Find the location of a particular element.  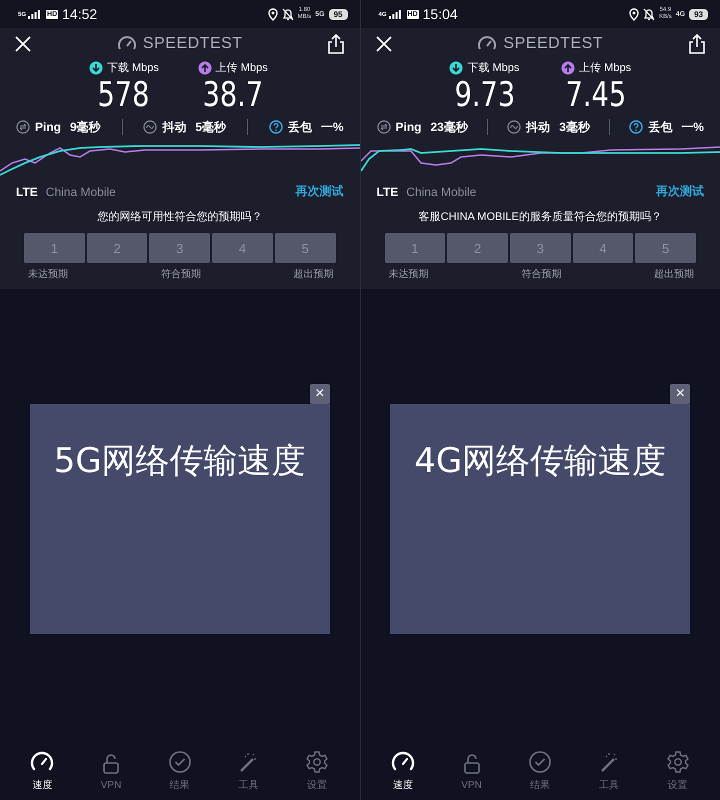

survey-question: 您的网络可用性符合您的预期吗？ is located at coordinates (180, 217).